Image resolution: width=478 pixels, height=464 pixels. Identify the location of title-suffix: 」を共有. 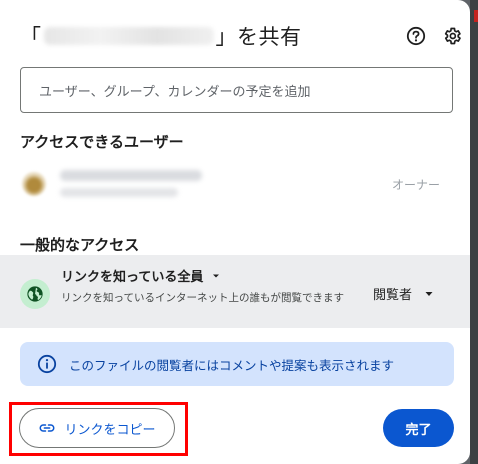
(258, 37).